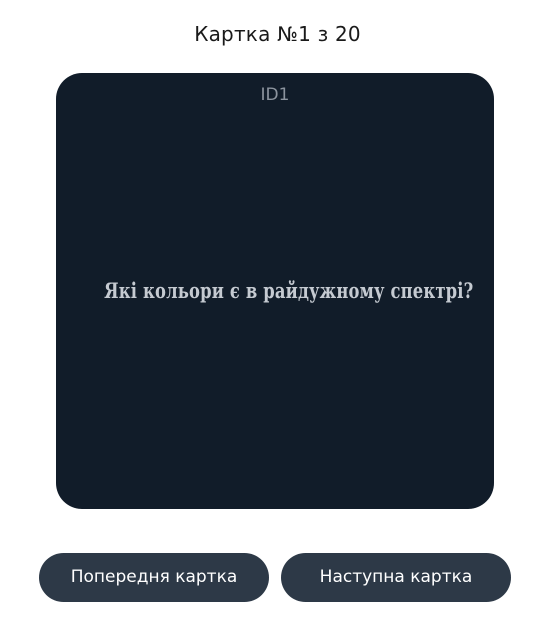  I want to click on previous-card-button: Попередня картка, so click(154, 577).